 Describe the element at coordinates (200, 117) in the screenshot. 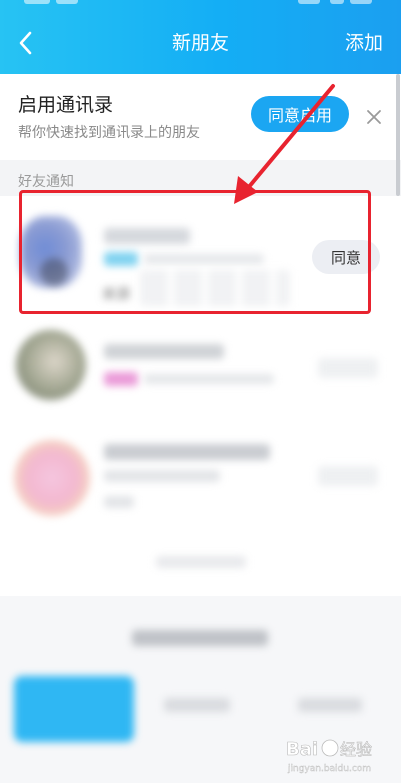

I see `enable-contacts-card: 启用通讯录 帮你快速找到通讯录上的朋友 同意启用` at that location.